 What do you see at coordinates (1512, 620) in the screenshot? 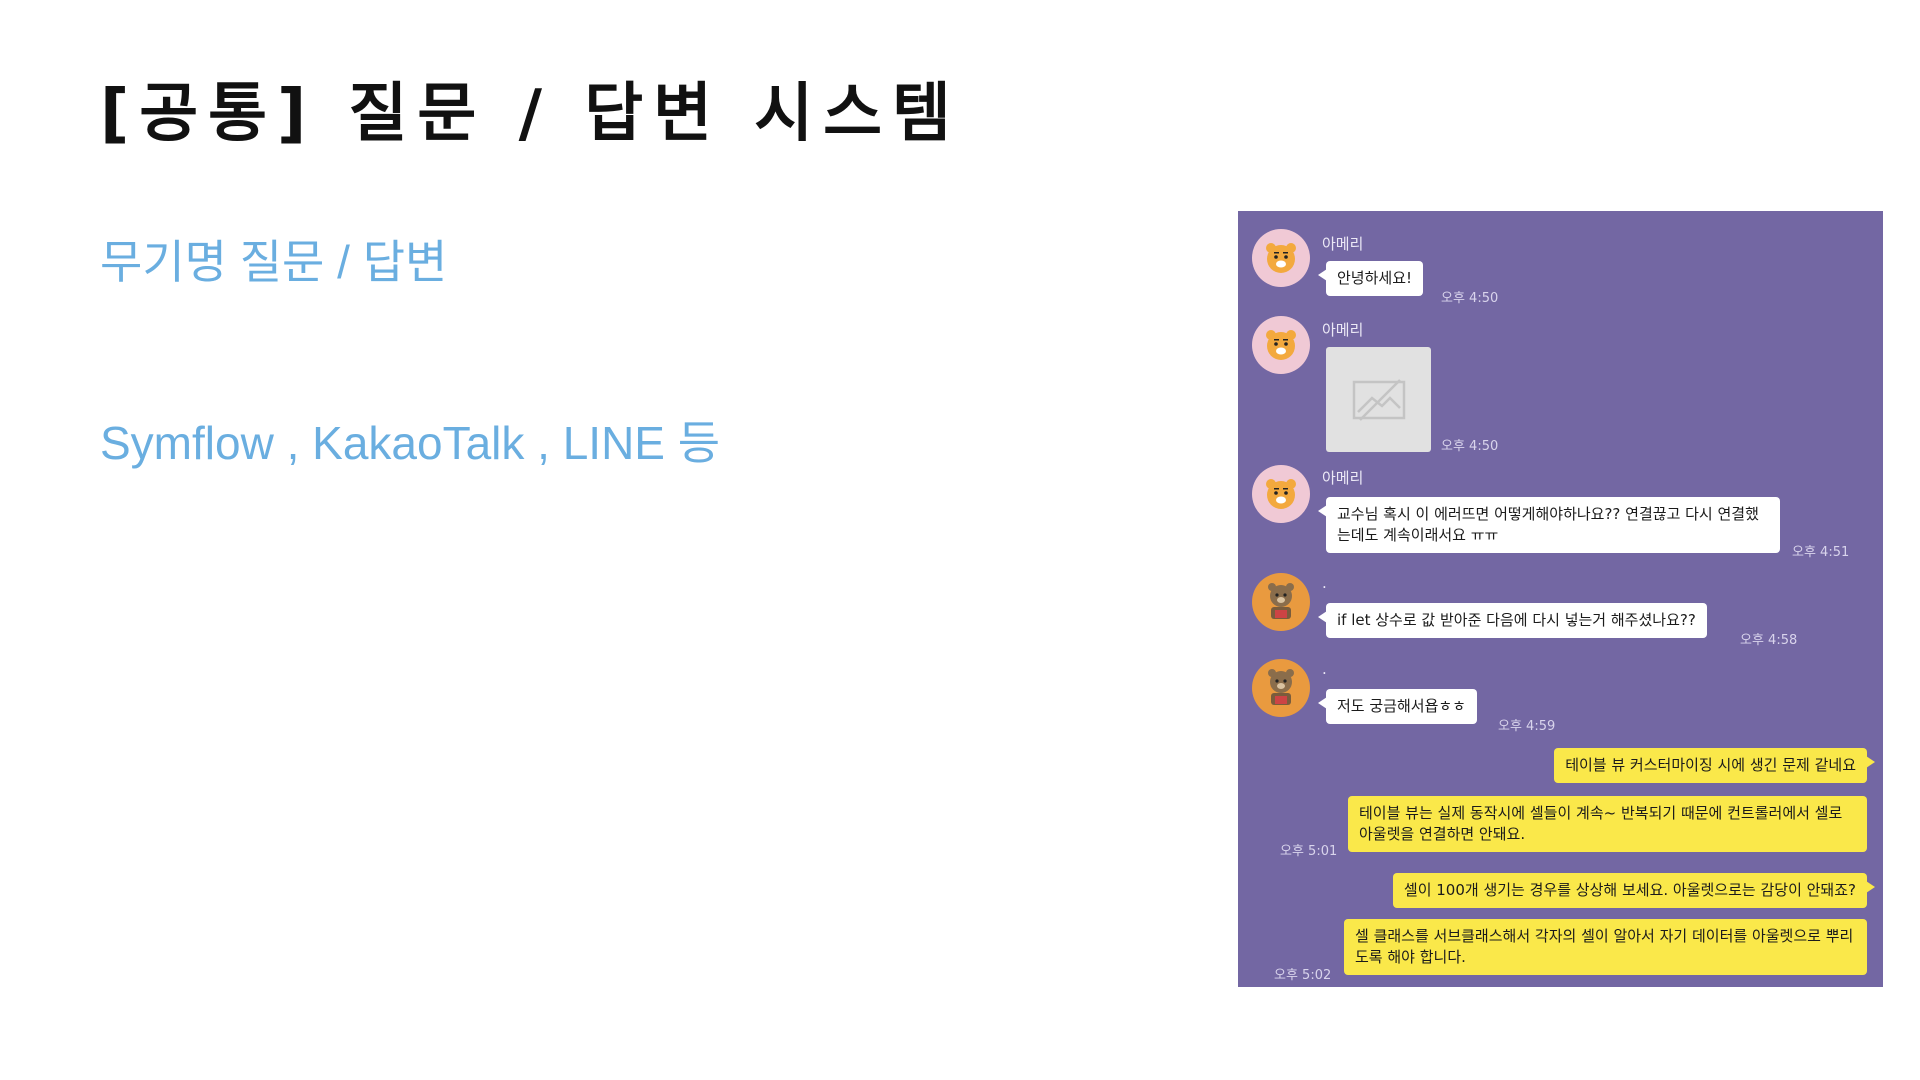
I see `chat-bubble-incoming: if let 상수로 값 받아준 다음에 다시 넣는거 해주셨나요??` at bounding box center [1512, 620].